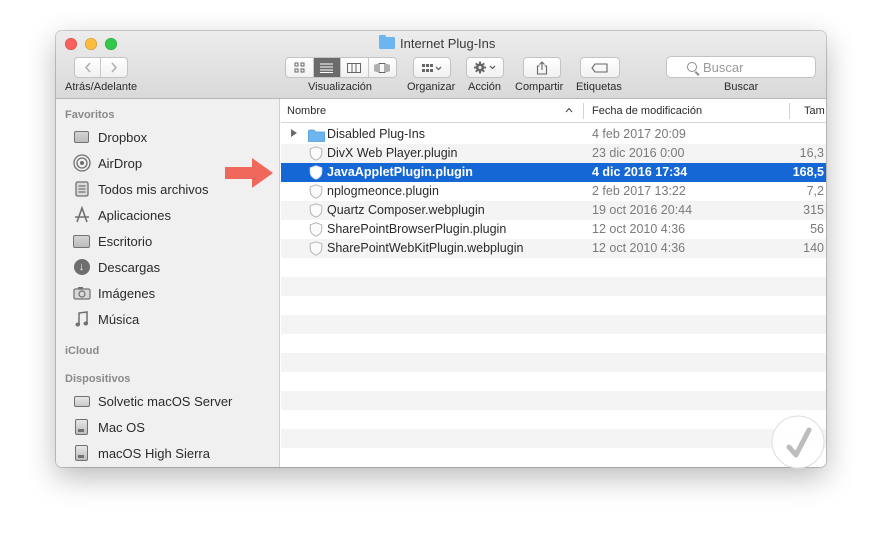 The height and width of the screenshot is (548, 882). What do you see at coordinates (154, 453) in the screenshot?
I see `sidebar-item-label: macOS High Sierra` at bounding box center [154, 453].